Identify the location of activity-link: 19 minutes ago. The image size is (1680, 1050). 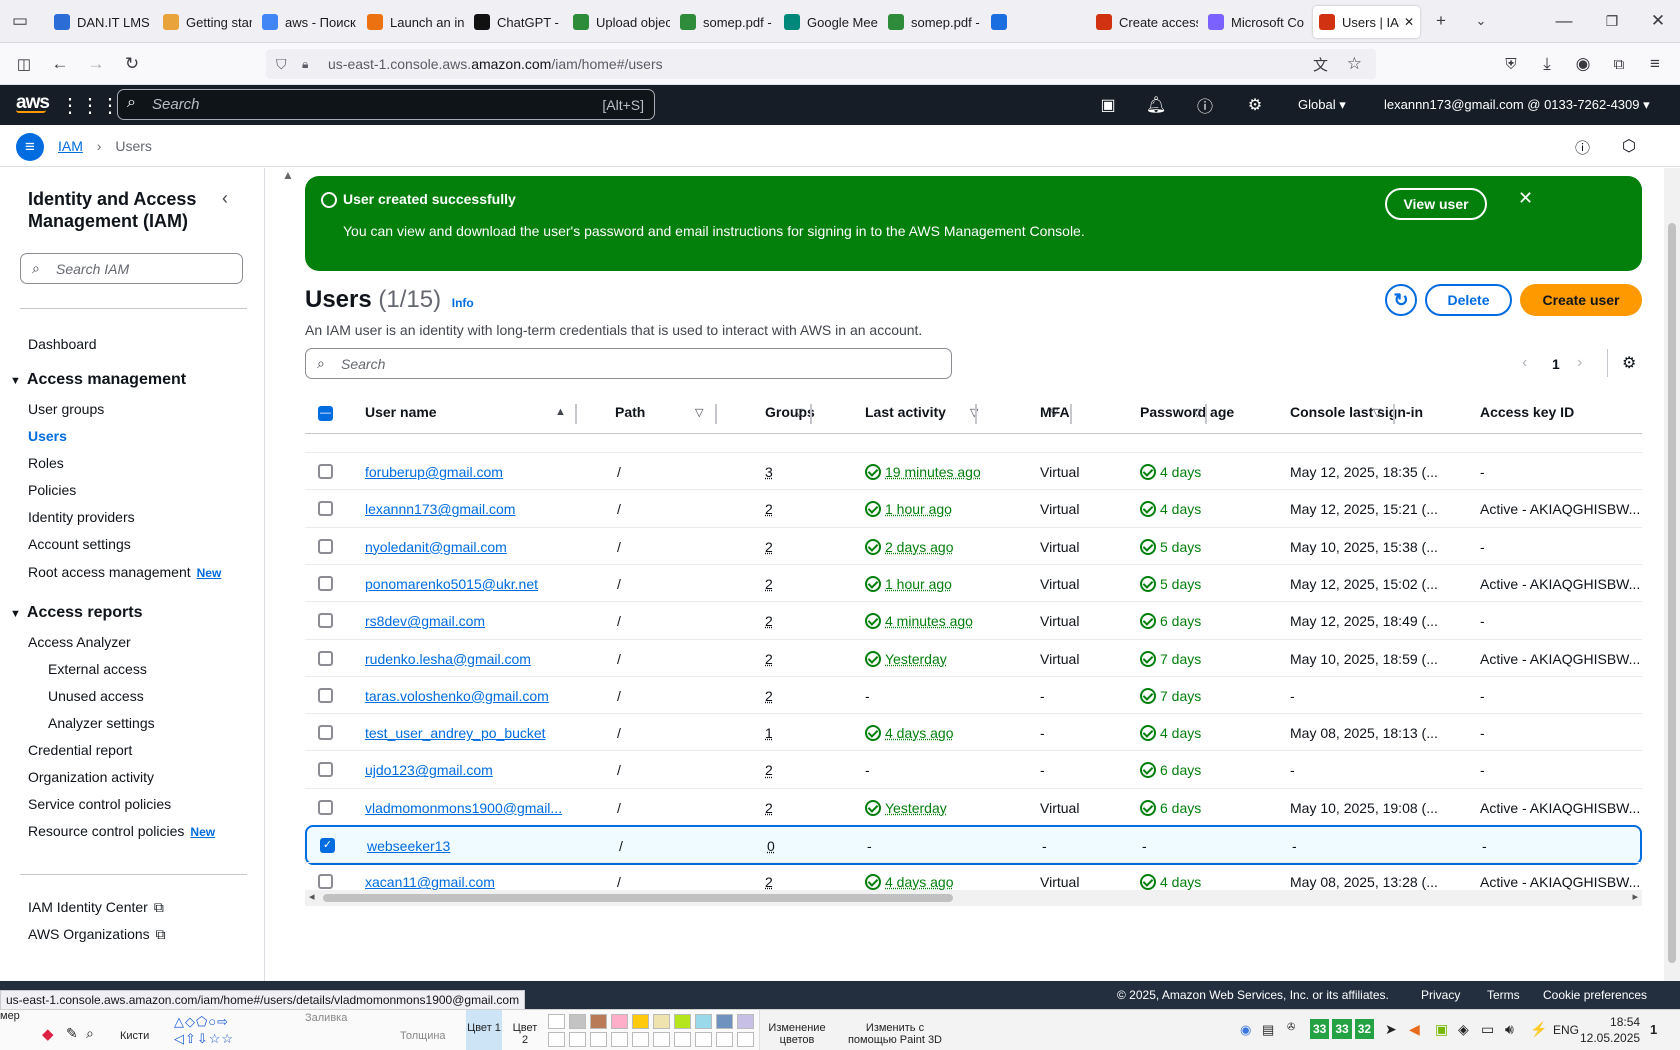
(933, 472).